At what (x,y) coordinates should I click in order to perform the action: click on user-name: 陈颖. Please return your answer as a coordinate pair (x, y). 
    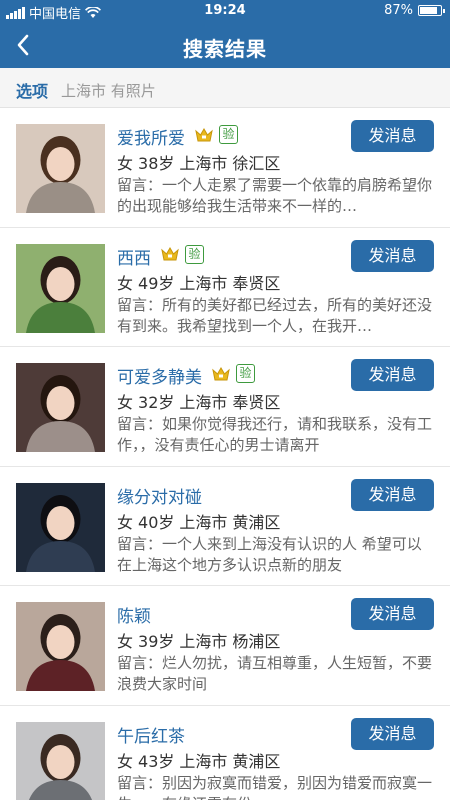
    Looking at the image, I should click on (134, 614).